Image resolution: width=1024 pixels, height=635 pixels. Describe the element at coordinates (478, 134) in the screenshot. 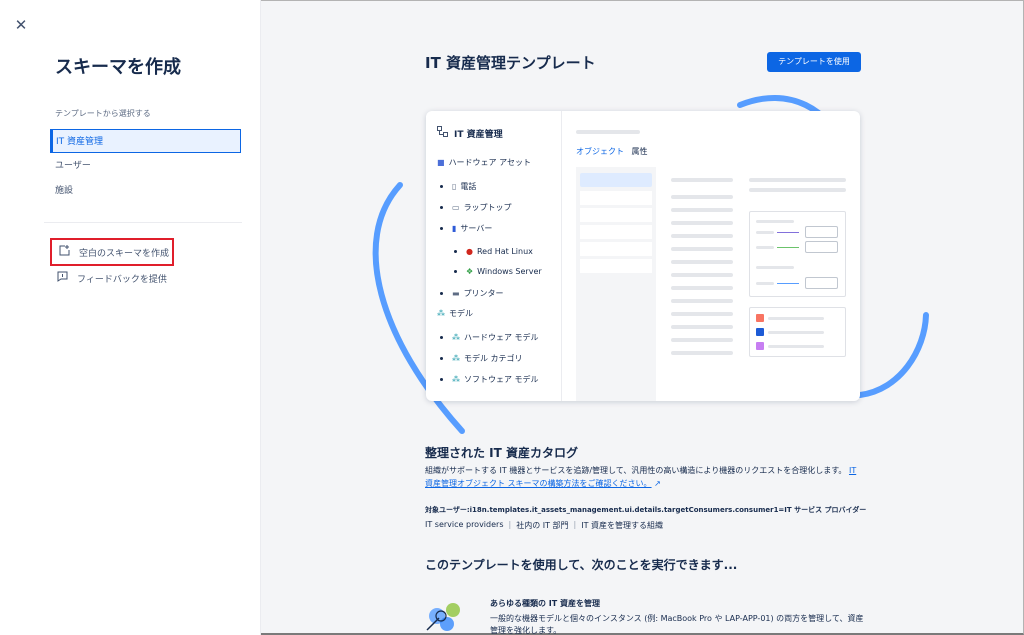

I see `preview-header-label: IT 資産管理` at that location.